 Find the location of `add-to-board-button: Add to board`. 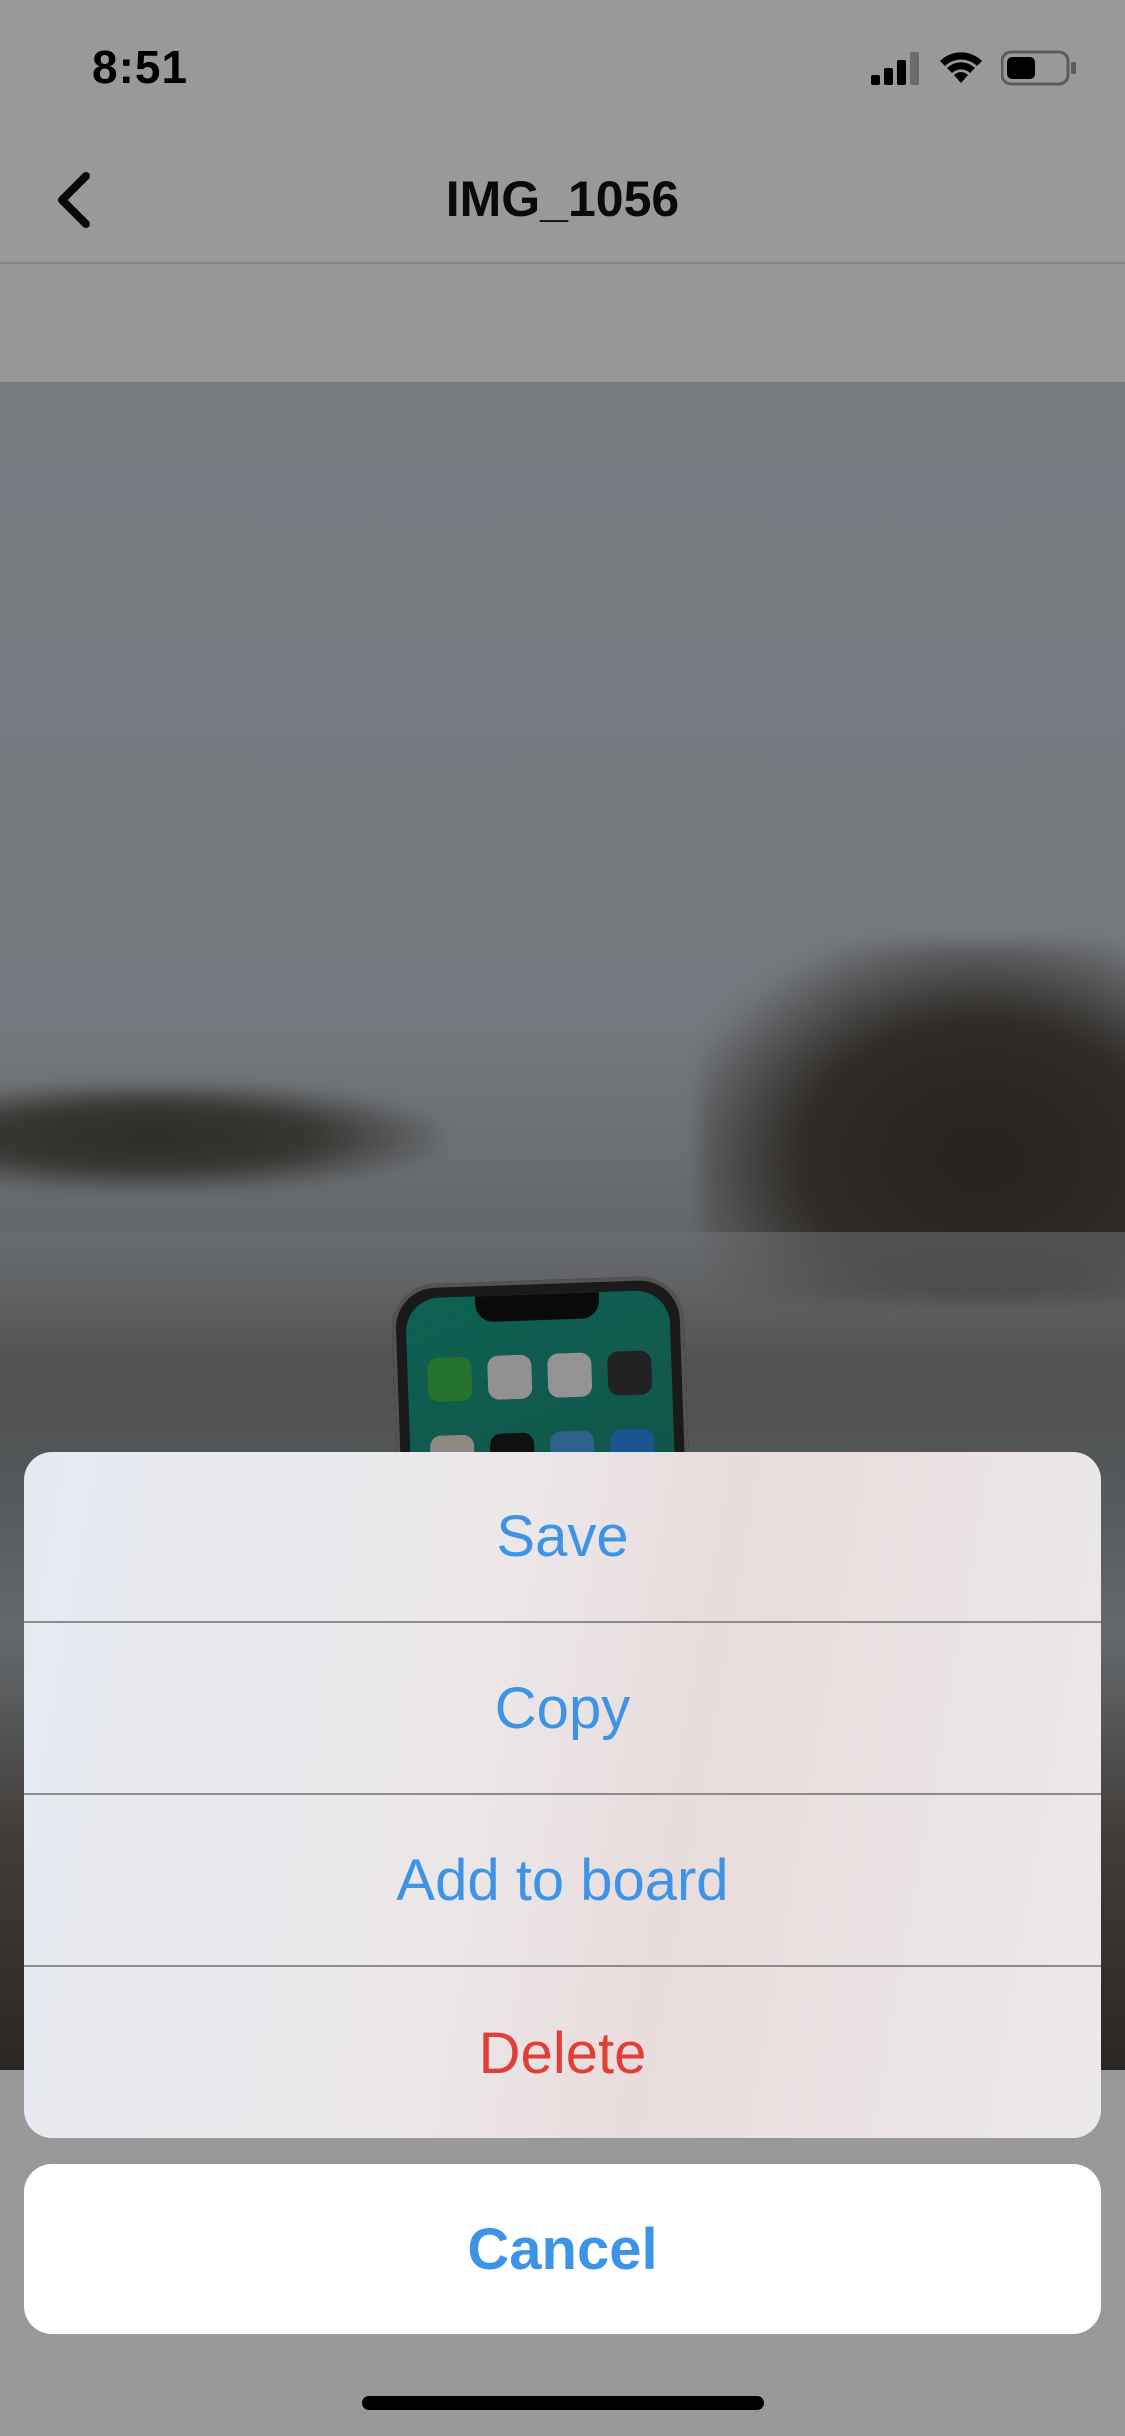

add-to-board-button: Add to board is located at coordinates (562, 1881).